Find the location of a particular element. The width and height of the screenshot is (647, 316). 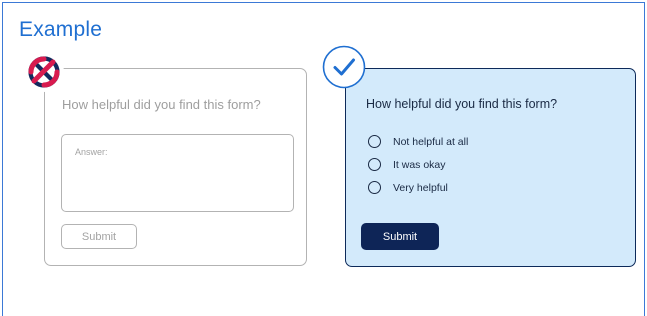

prohibited-icon is located at coordinates (44, 72).